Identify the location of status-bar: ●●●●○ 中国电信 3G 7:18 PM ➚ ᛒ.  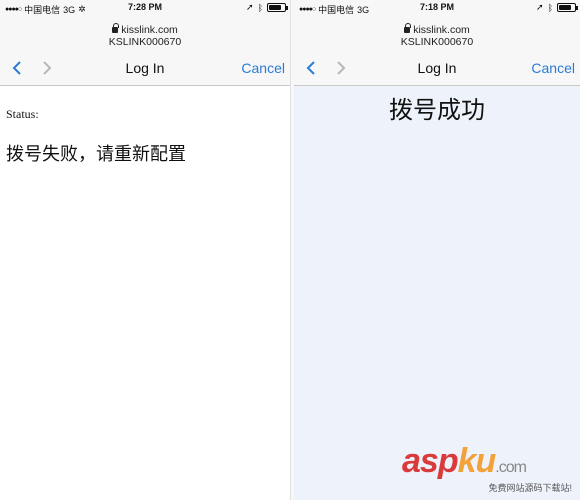
(437, 8).